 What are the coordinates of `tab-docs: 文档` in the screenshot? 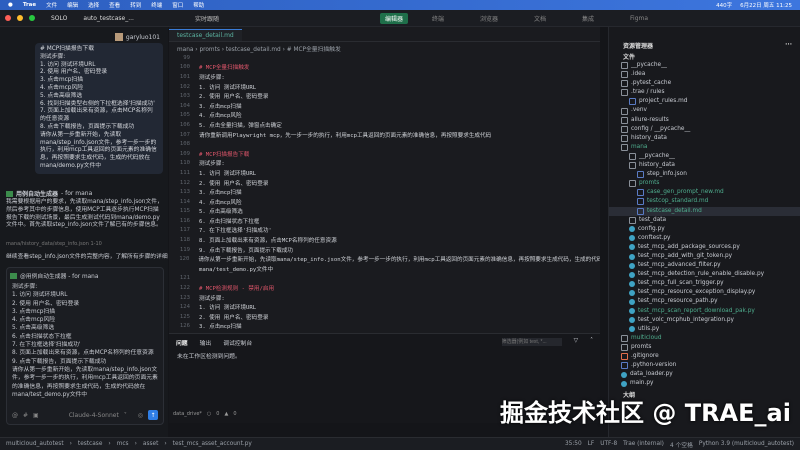 It's located at (540, 18).